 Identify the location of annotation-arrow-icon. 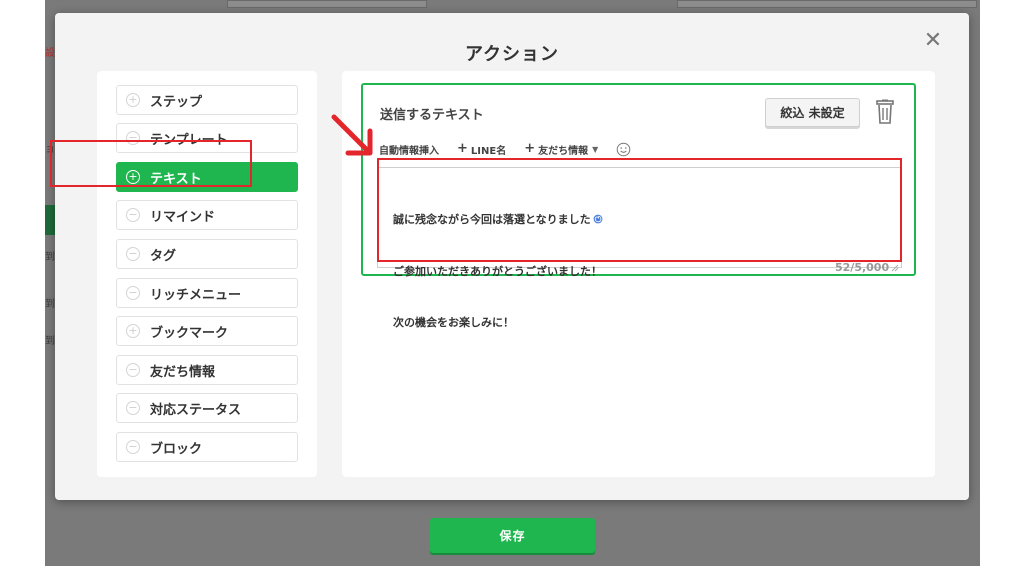
(354, 137).